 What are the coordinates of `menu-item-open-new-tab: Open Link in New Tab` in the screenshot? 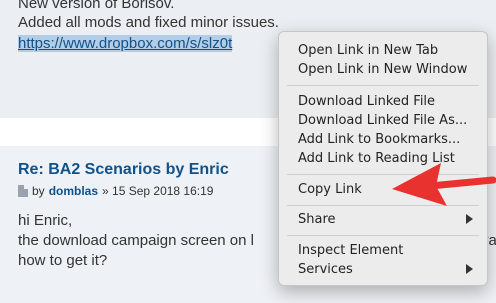 It's located at (383, 50).